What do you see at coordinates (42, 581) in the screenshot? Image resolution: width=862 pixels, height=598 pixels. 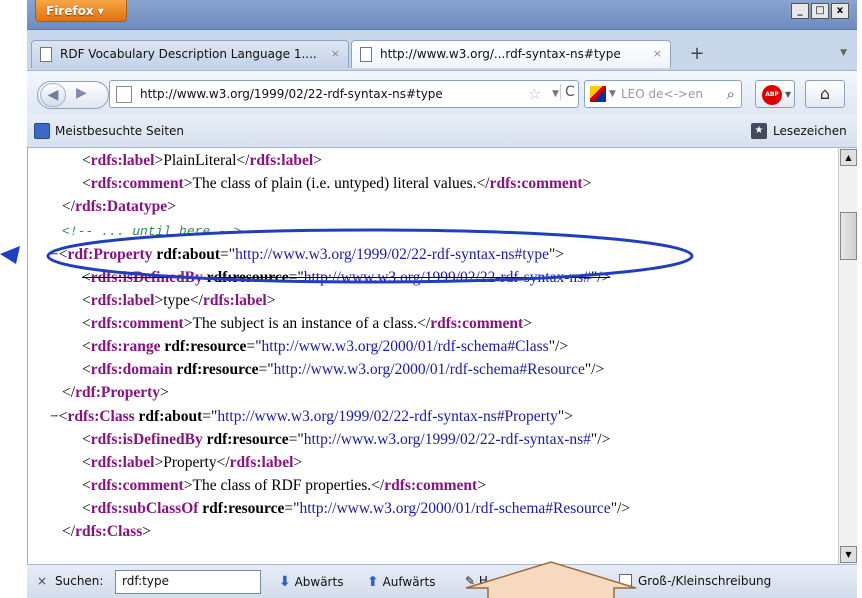 I see `find-close-icon: ×` at bounding box center [42, 581].